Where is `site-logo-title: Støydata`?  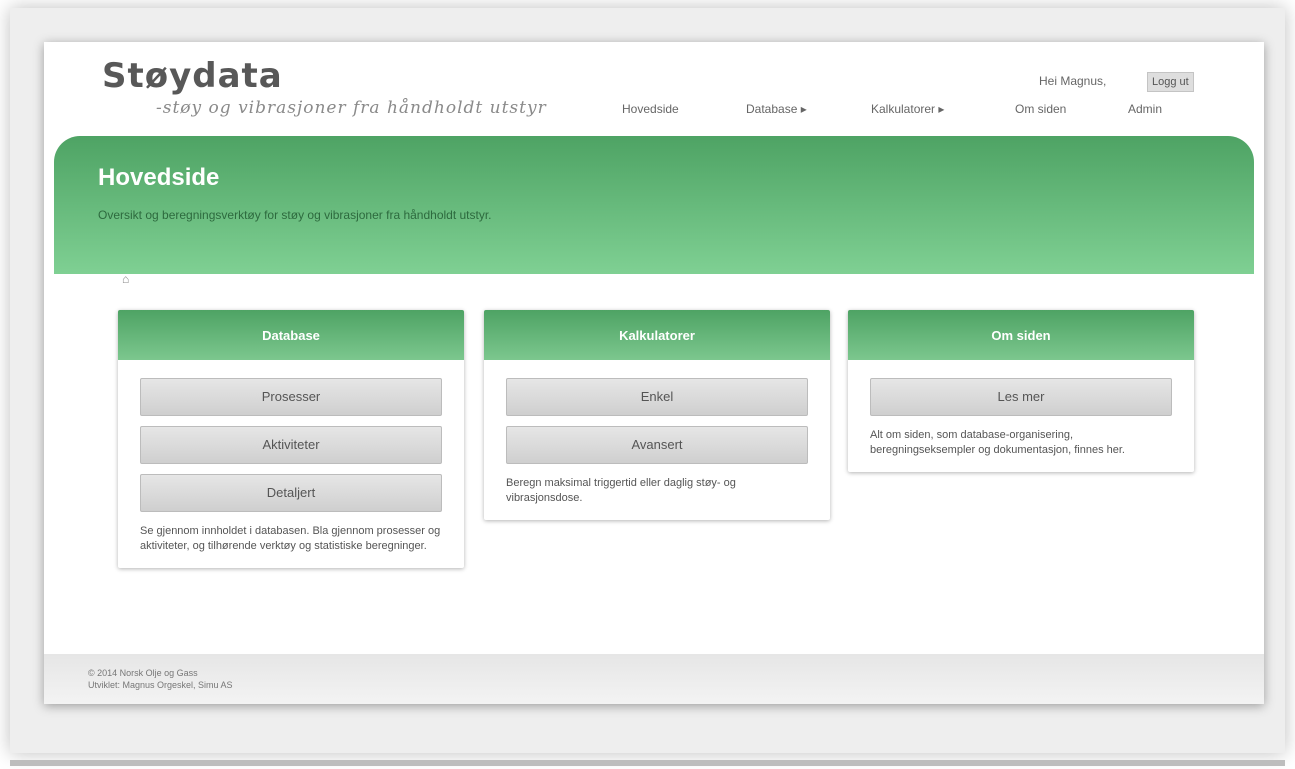 site-logo-title: Støydata is located at coordinates (192, 76).